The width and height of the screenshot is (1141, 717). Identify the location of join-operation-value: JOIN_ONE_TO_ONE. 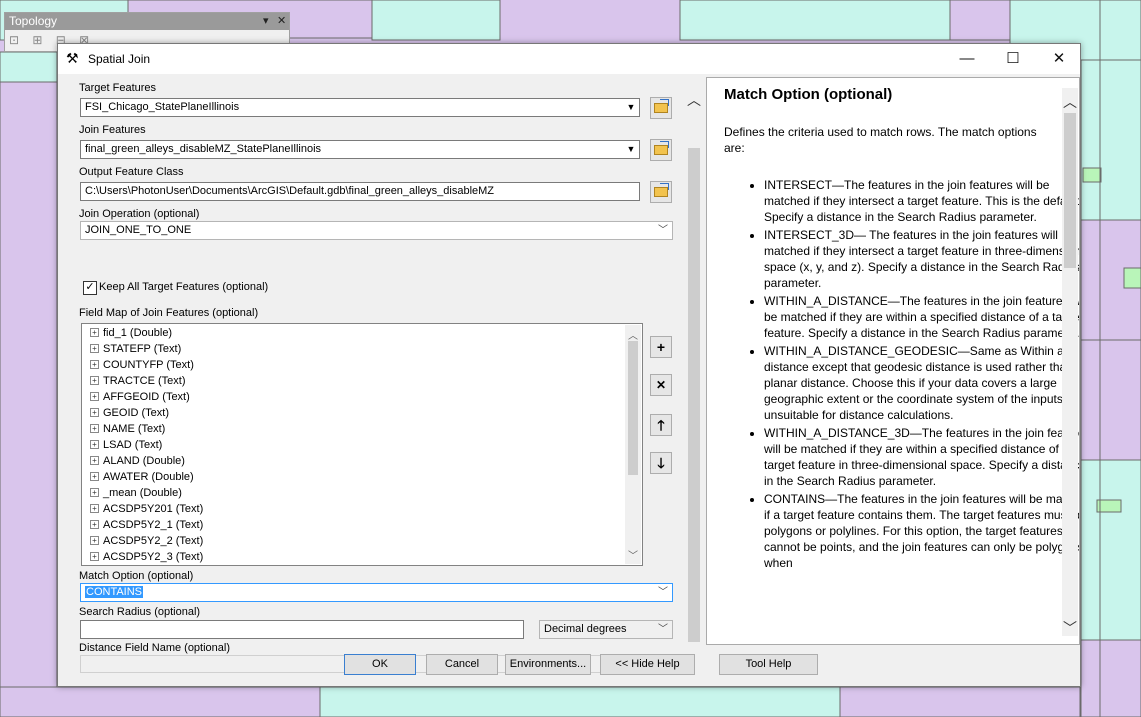
(138, 230).